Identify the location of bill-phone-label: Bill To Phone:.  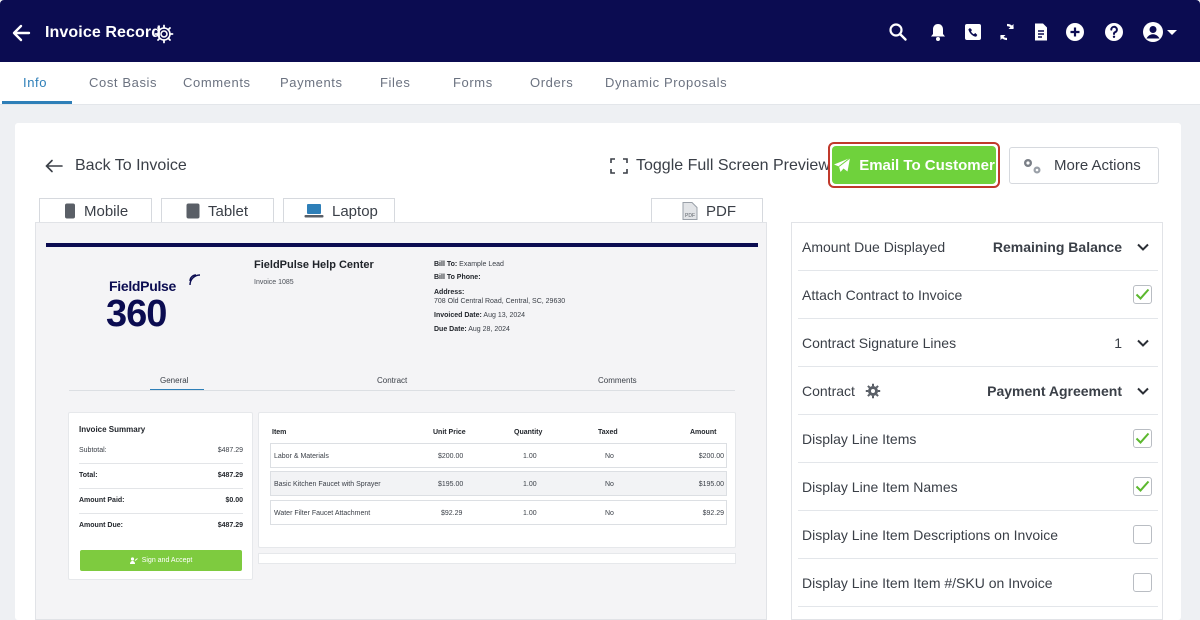
(457, 277).